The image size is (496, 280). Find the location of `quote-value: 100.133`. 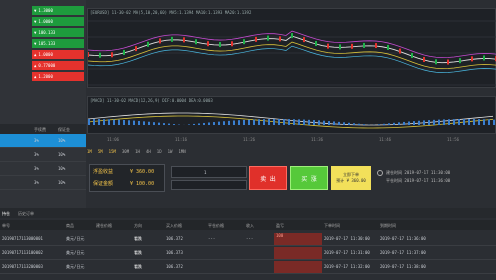

quote-value: 100.133 is located at coordinates (47, 32).